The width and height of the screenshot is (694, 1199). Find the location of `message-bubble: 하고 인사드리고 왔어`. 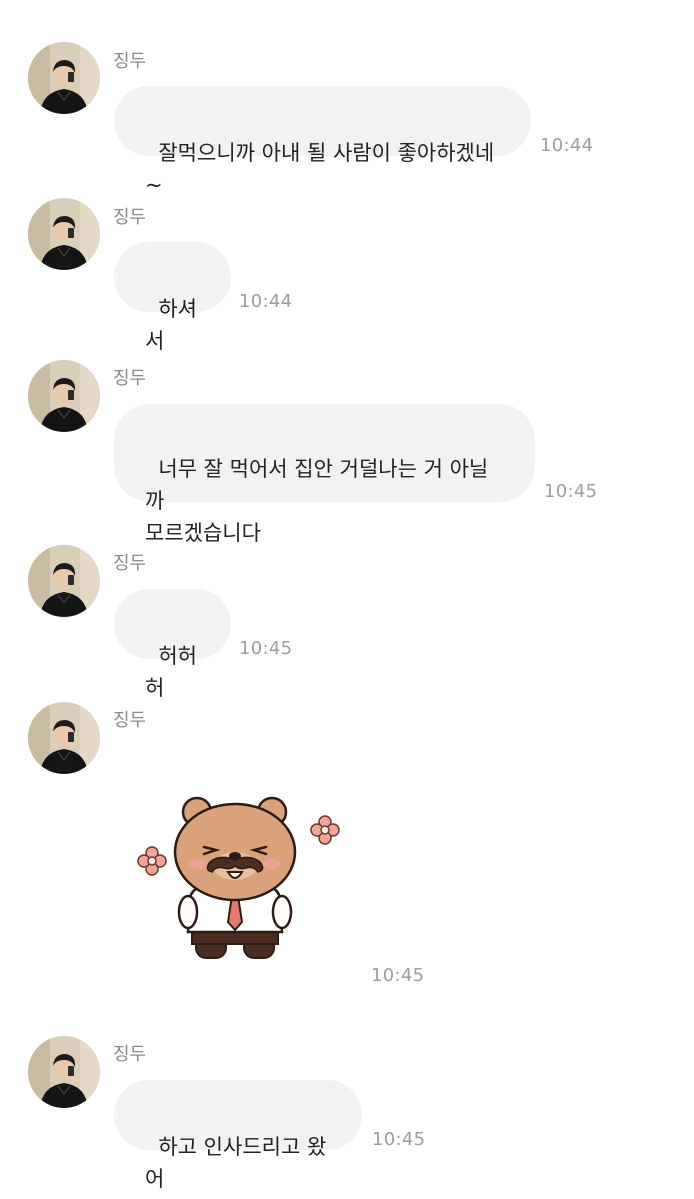

message-bubble: 하고 인사드리고 왔어 is located at coordinates (238, 1135).